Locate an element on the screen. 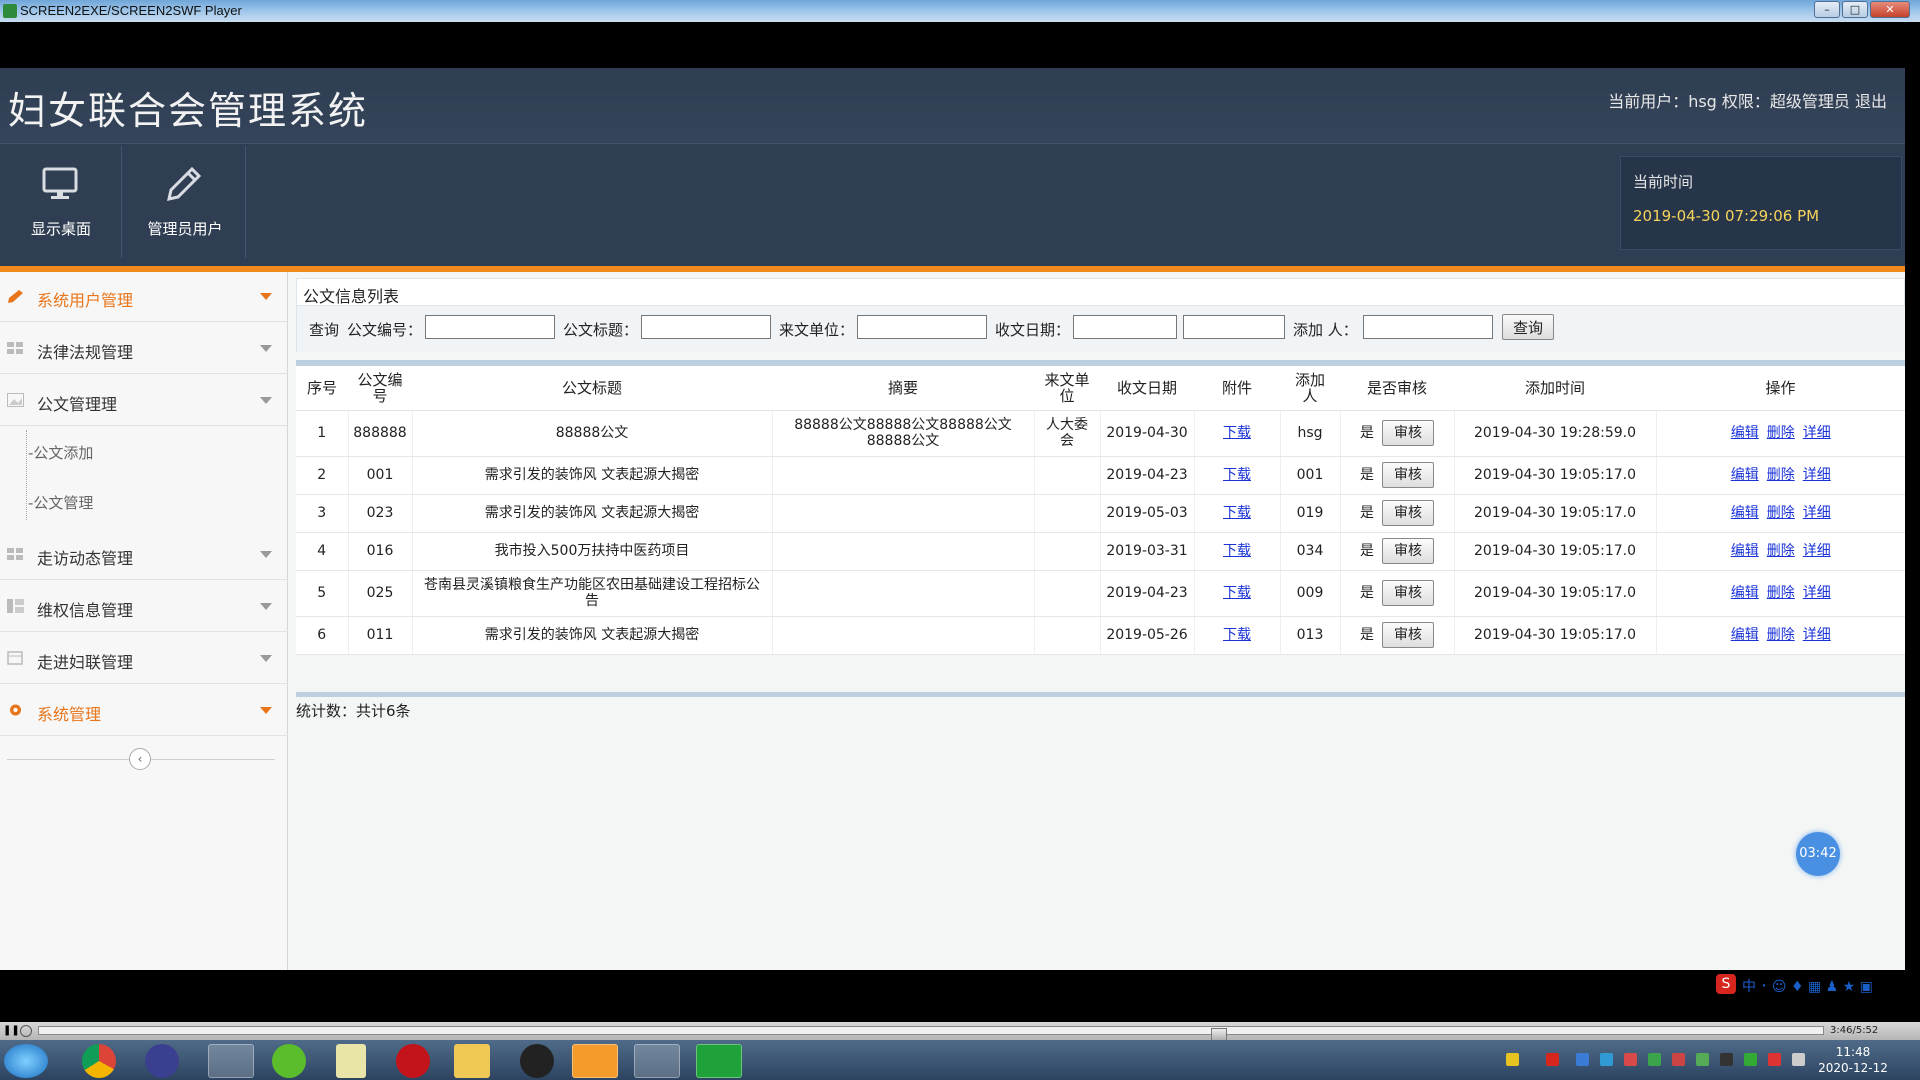  maximize-button: □ is located at coordinates (1855, 9).